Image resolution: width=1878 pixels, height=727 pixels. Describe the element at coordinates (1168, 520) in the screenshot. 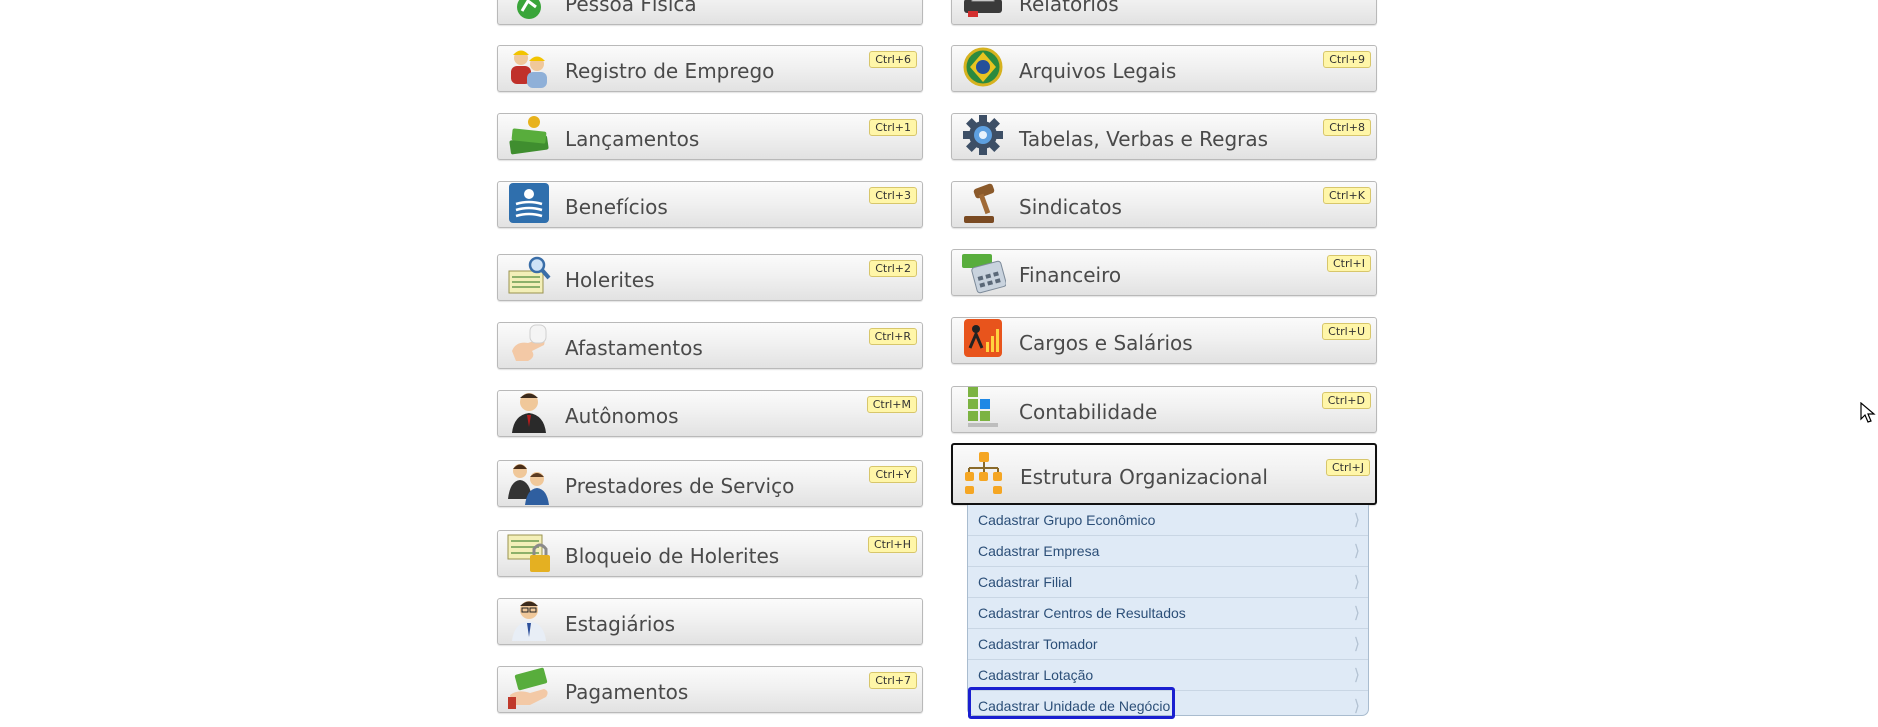

I see `submenu-item-cadastrar-grupo-economico: Cadastrar Grupo Econômico ⟩` at that location.